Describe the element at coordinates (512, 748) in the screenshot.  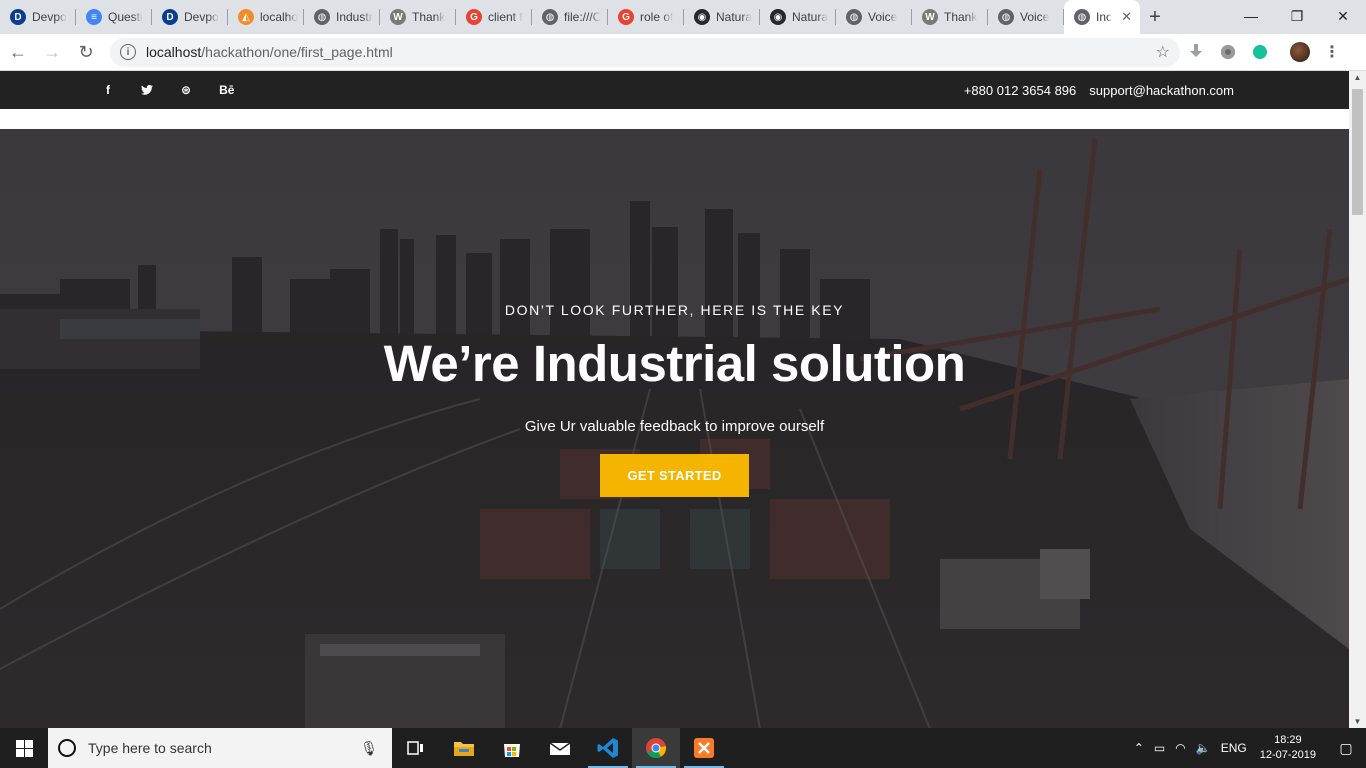
I see `microsoft-store-icon` at that location.